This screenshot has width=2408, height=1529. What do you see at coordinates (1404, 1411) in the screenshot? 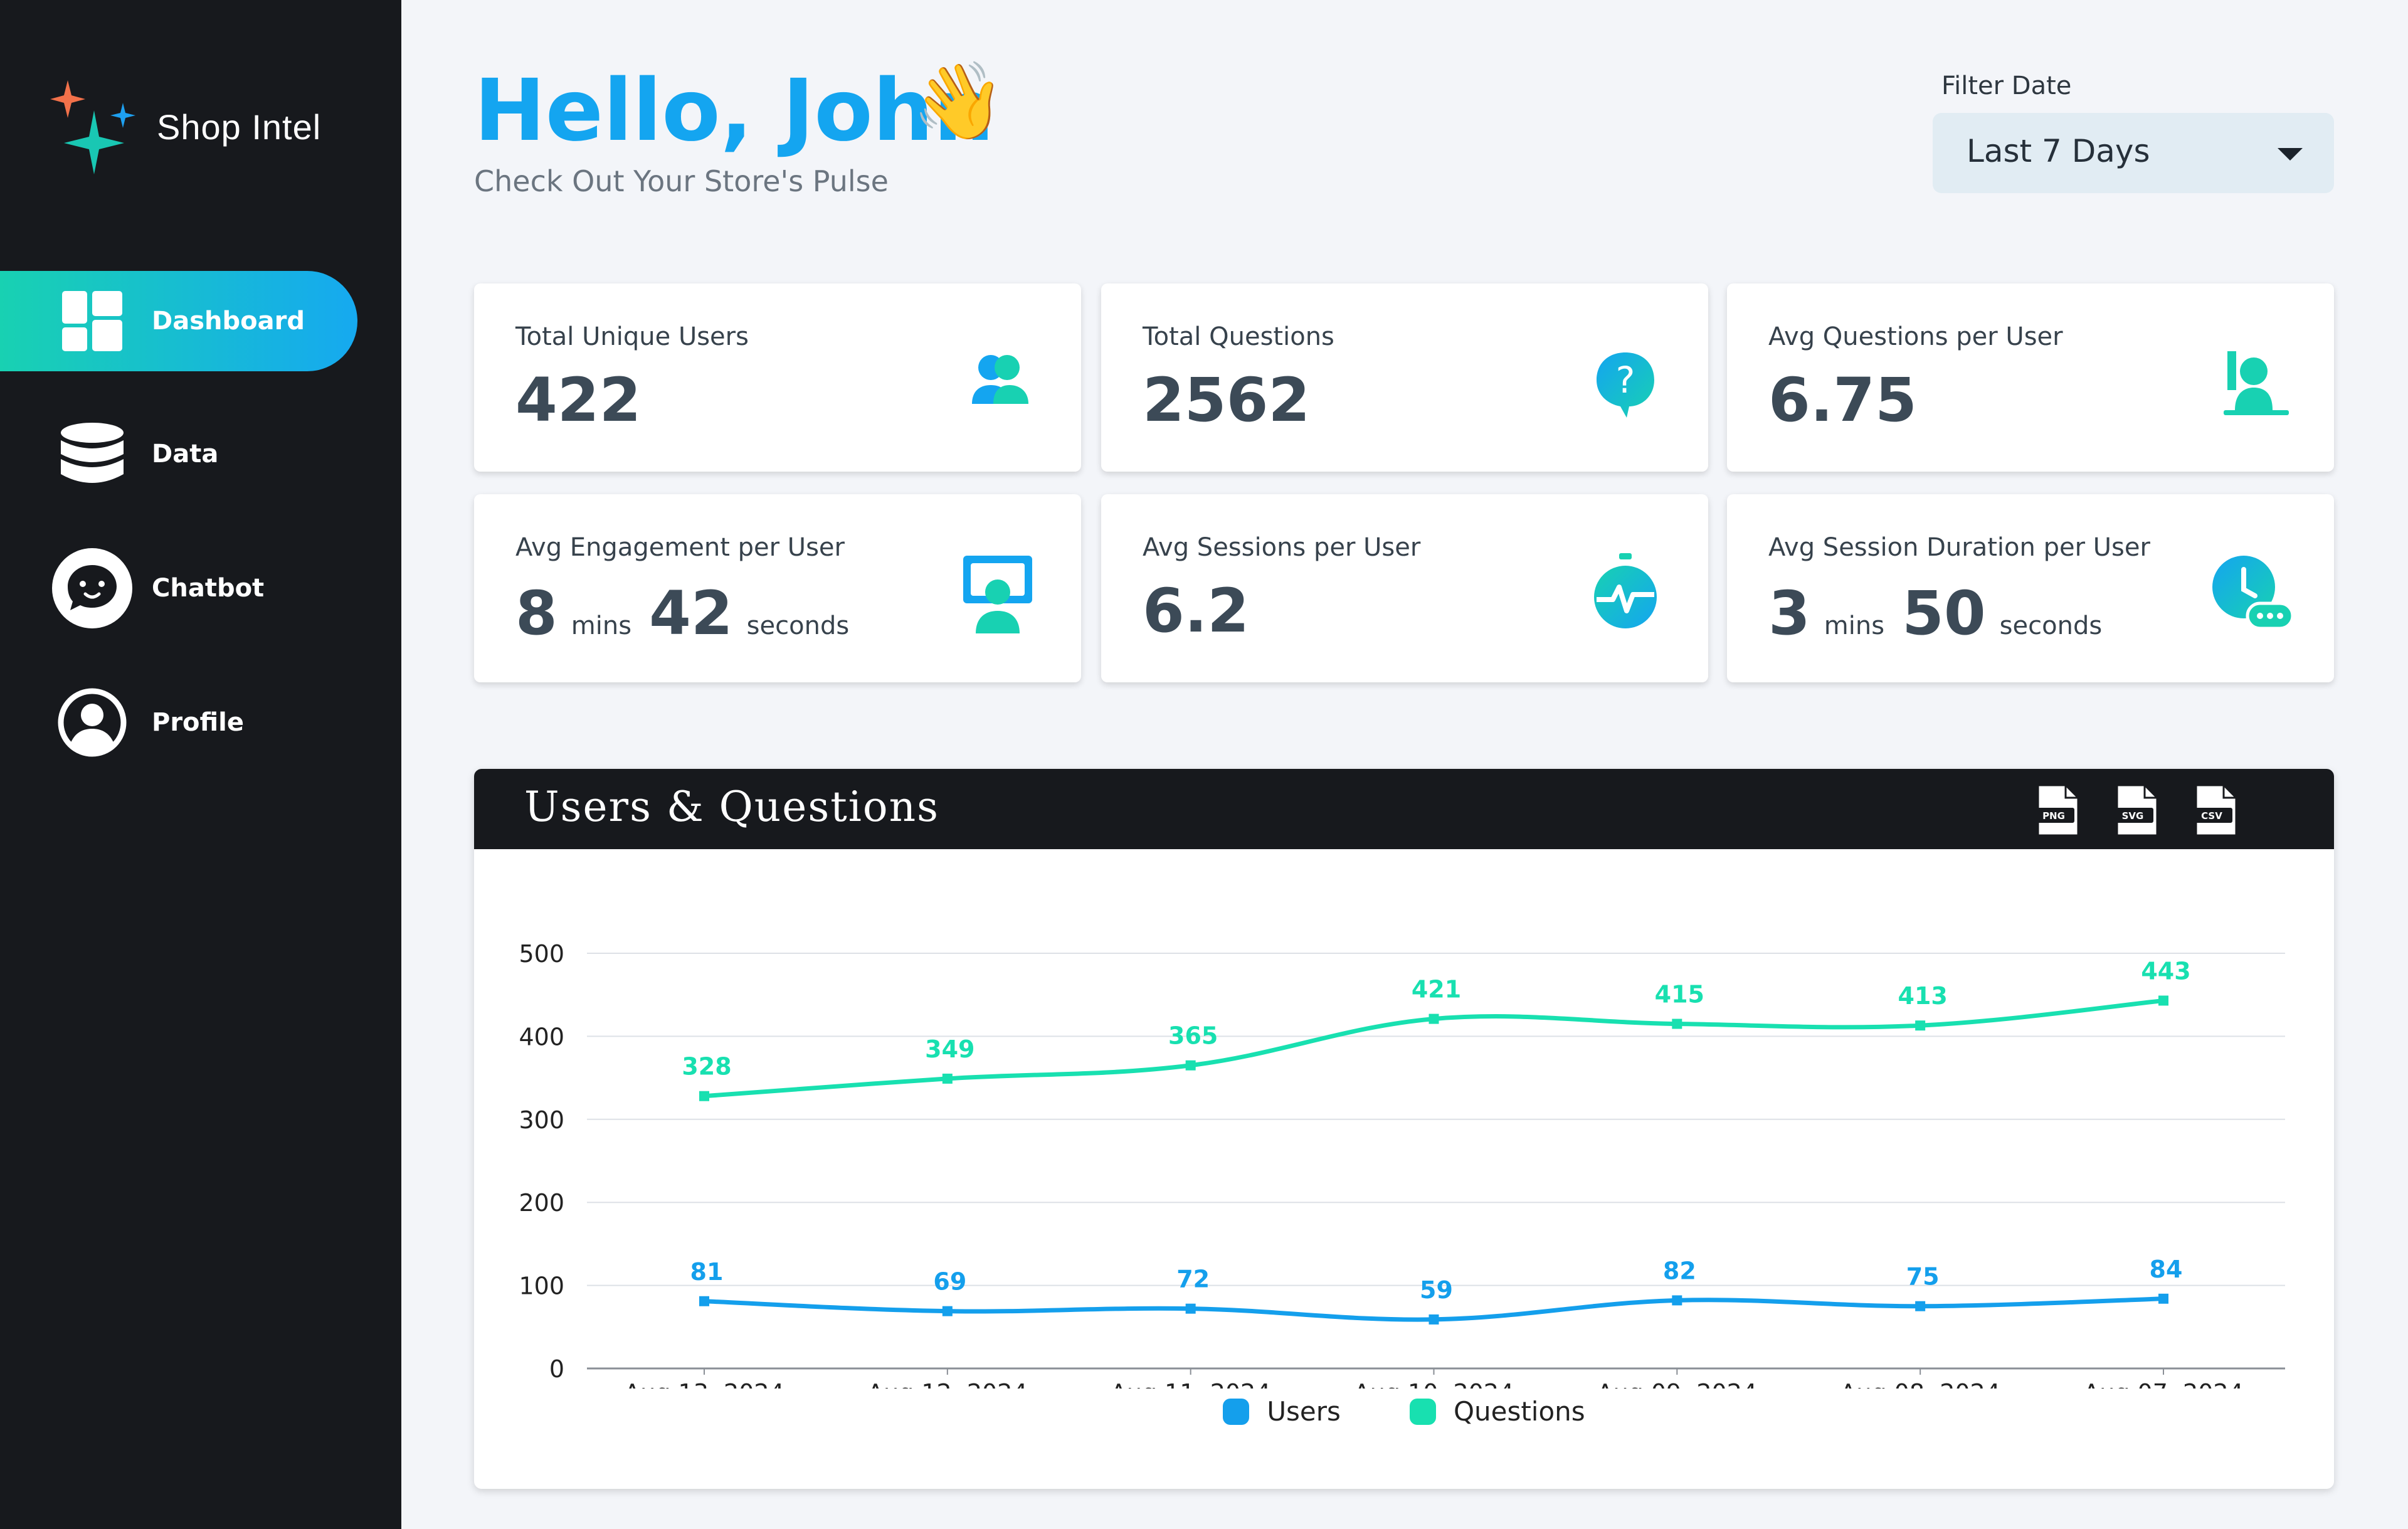
I see `chart-legend: Users Questions` at bounding box center [1404, 1411].